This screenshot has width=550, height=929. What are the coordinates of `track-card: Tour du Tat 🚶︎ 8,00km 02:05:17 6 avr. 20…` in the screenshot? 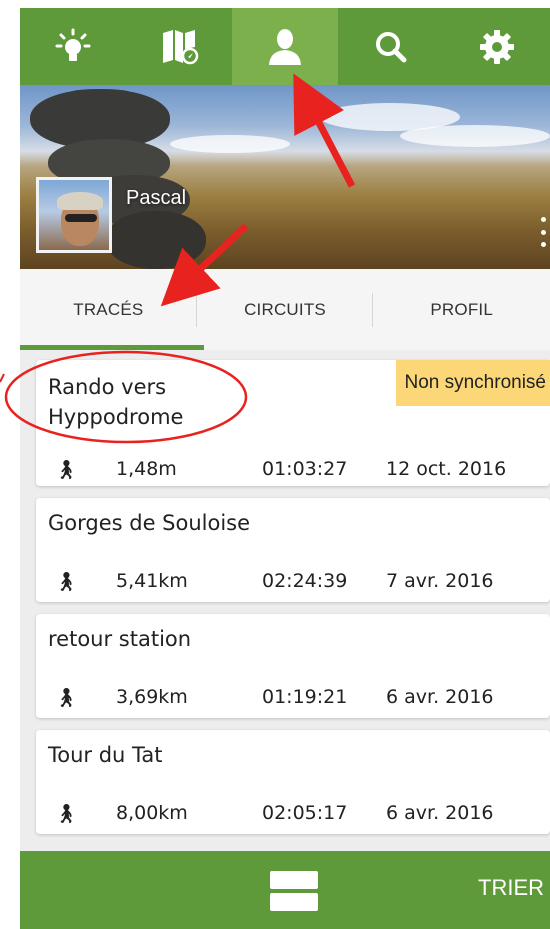 It's located at (293, 782).